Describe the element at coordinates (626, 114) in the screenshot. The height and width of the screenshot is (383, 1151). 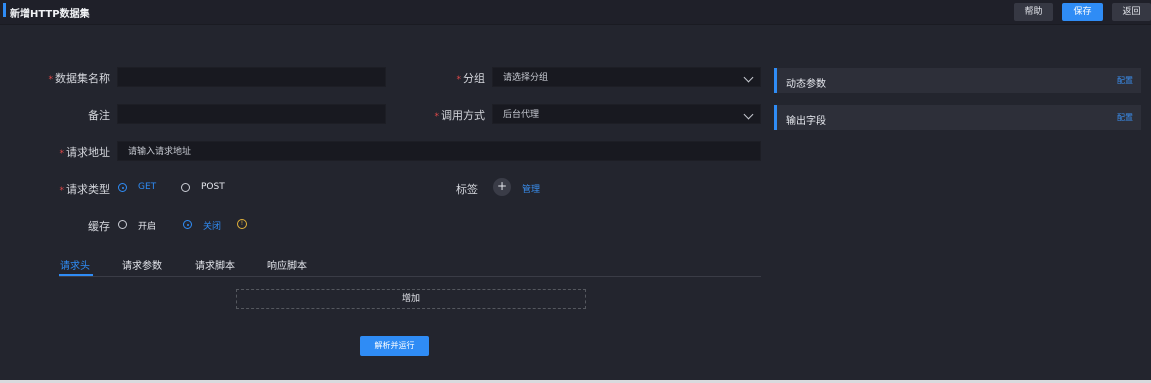
I see `call-mode-select: 后台代理` at that location.